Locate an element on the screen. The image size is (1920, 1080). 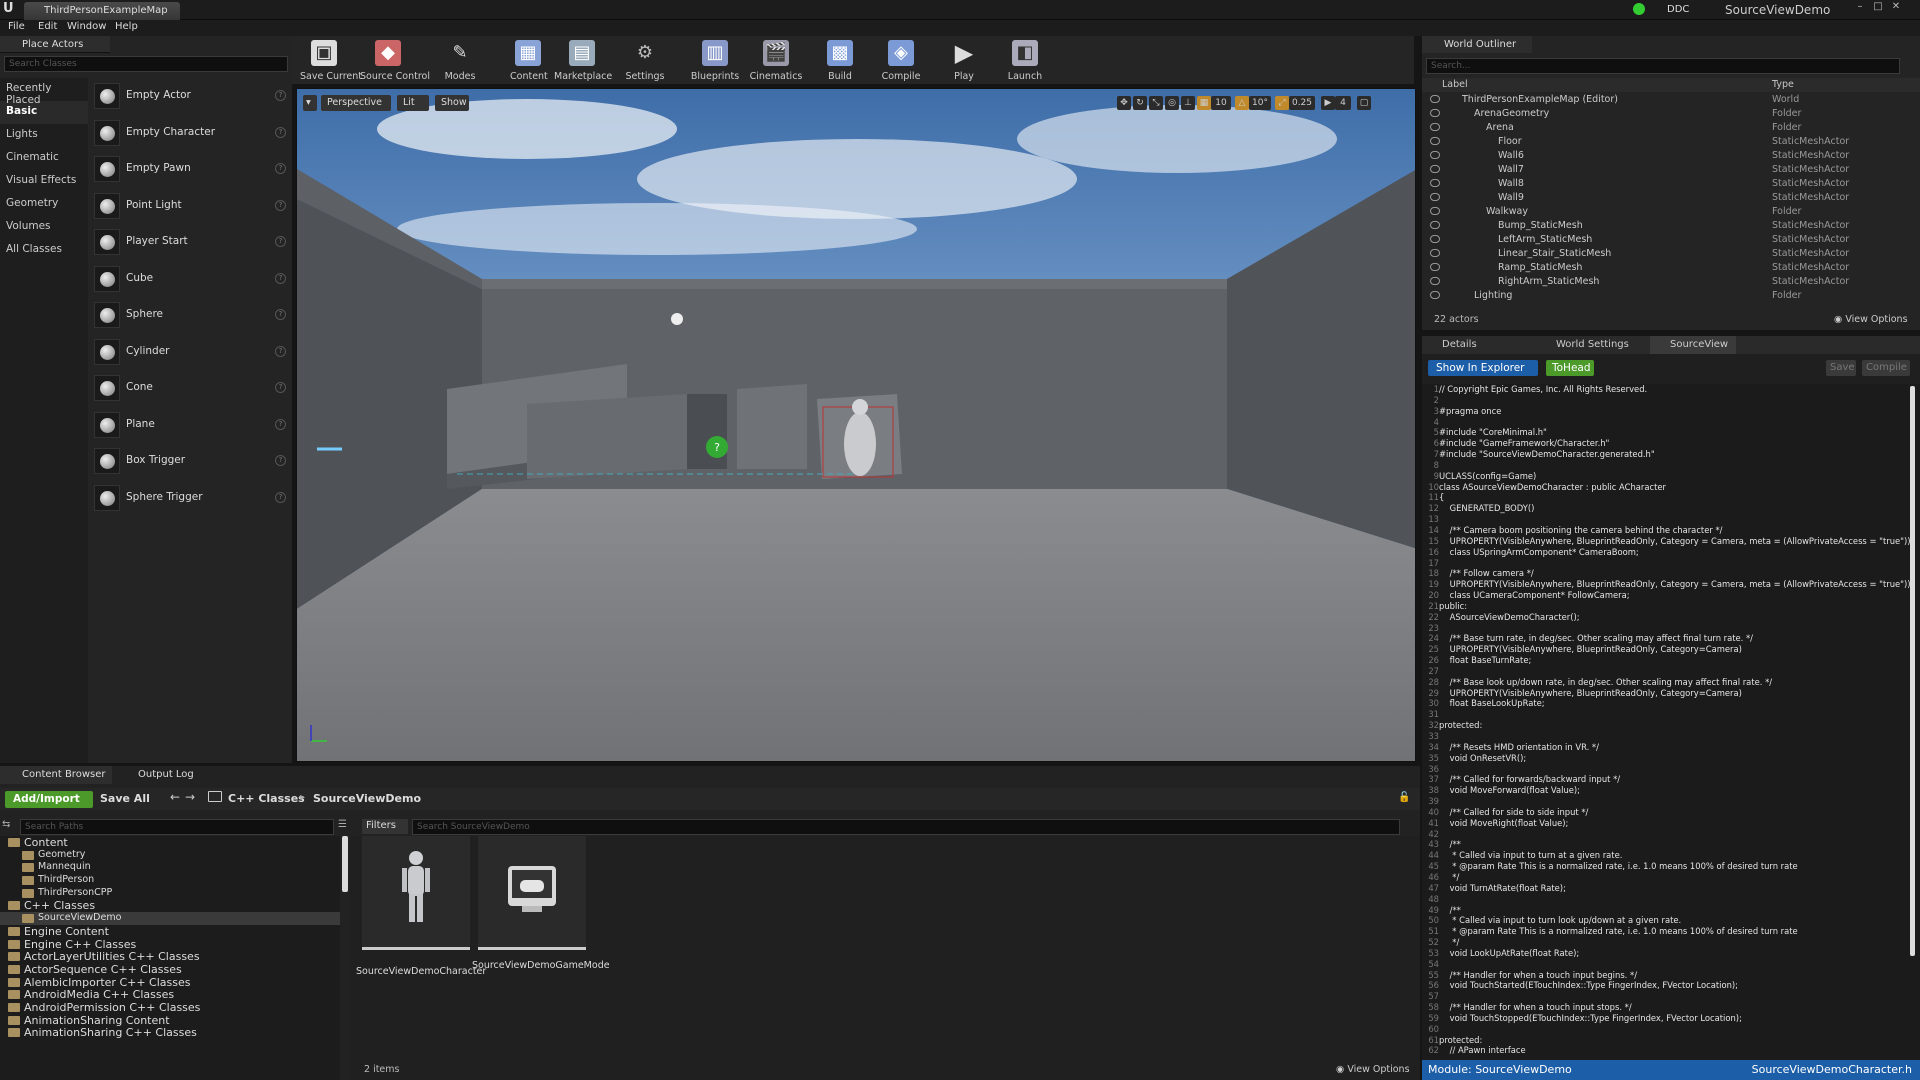
compile-button: Compile is located at coordinates (1886, 368).